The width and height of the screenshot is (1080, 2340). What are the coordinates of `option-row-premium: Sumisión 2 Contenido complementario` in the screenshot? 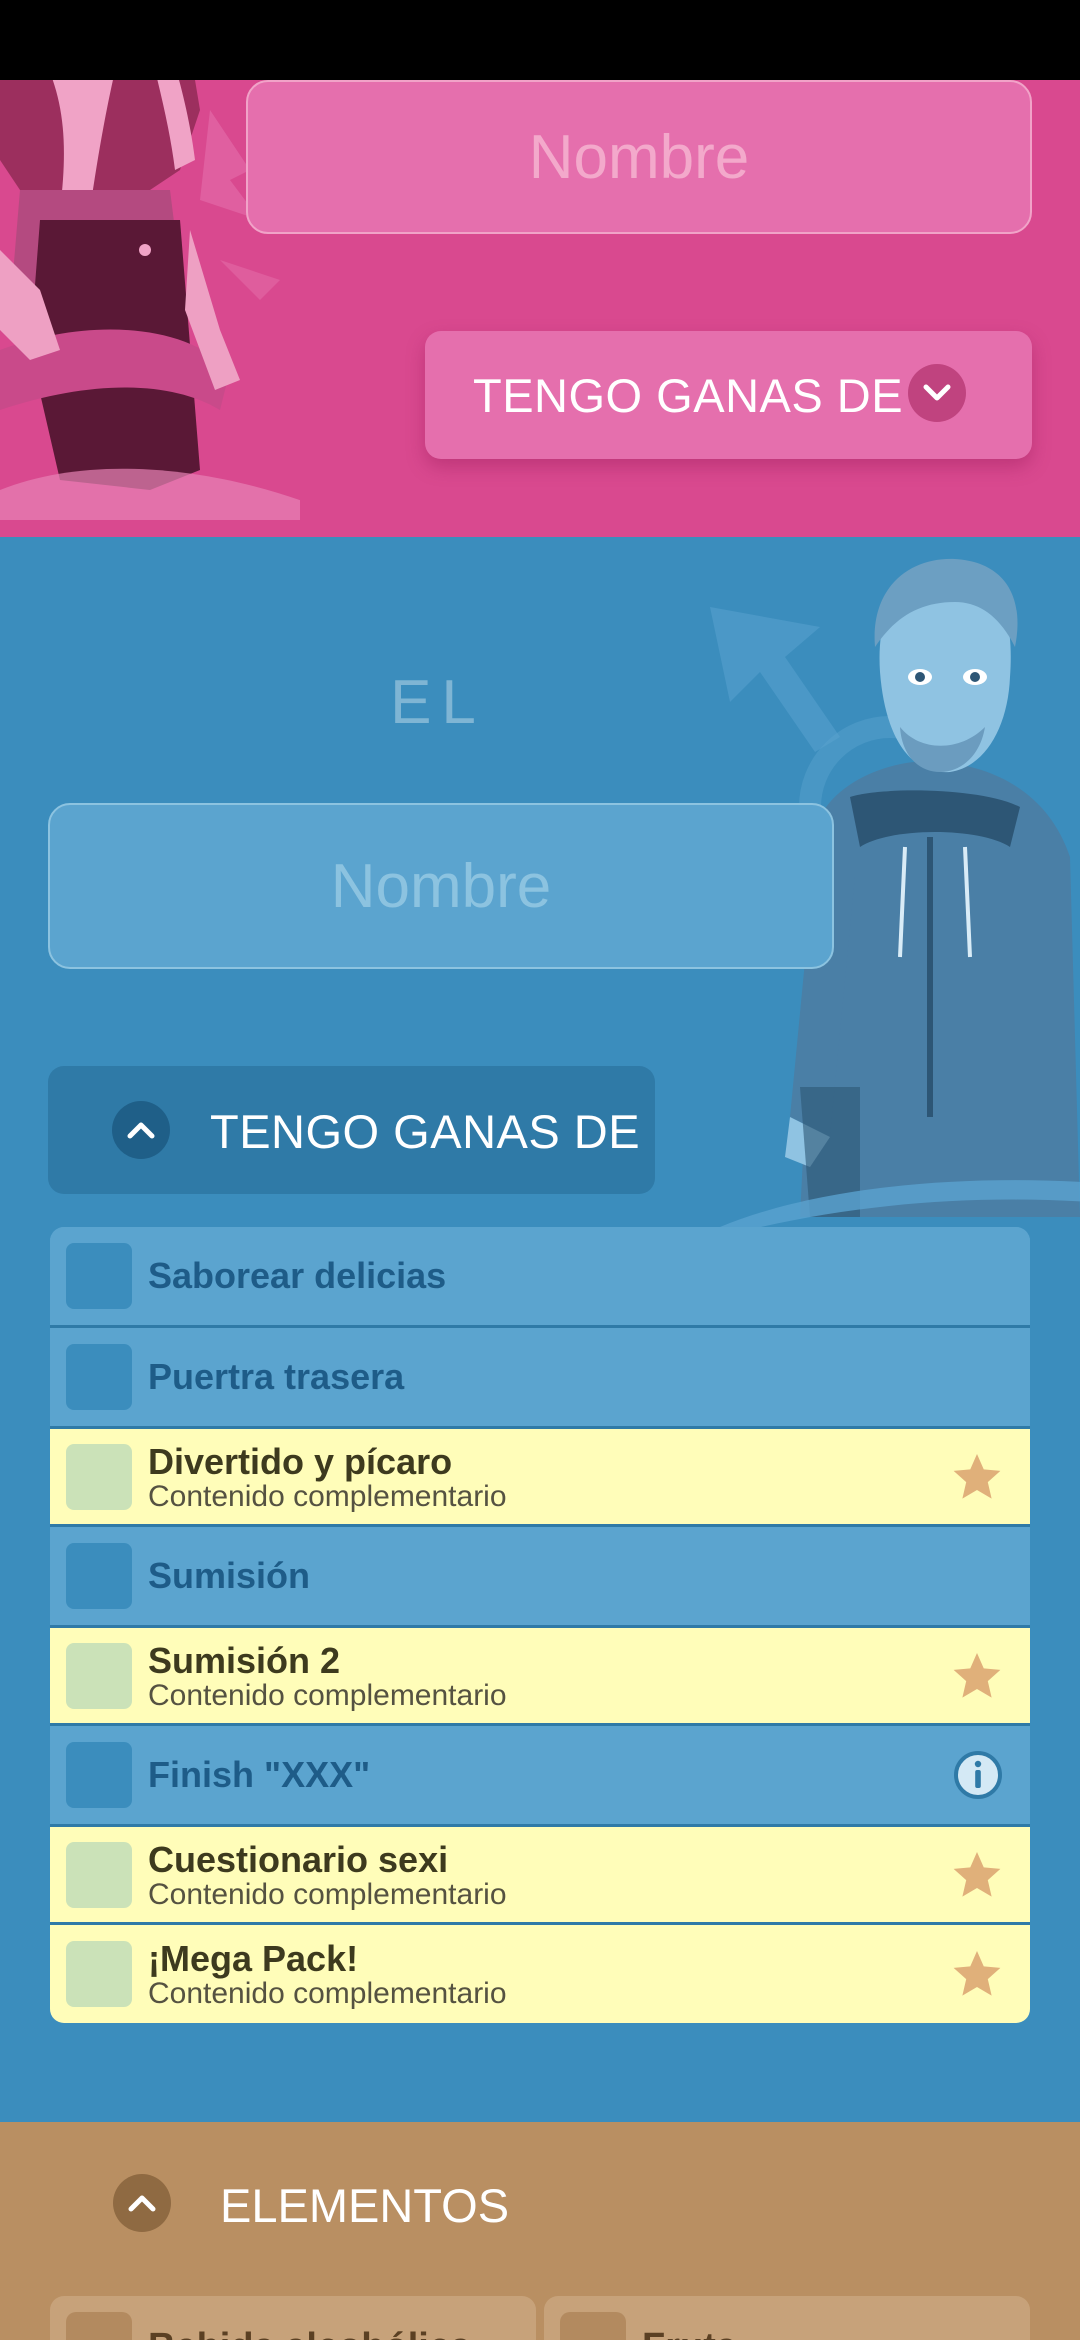 It's located at (540, 1677).